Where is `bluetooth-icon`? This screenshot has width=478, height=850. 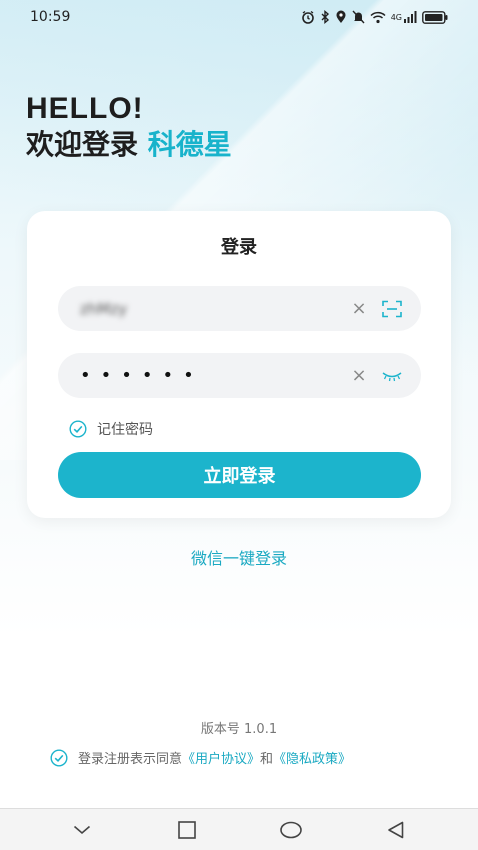
bluetooth-icon is located at coordinates (325, 17).